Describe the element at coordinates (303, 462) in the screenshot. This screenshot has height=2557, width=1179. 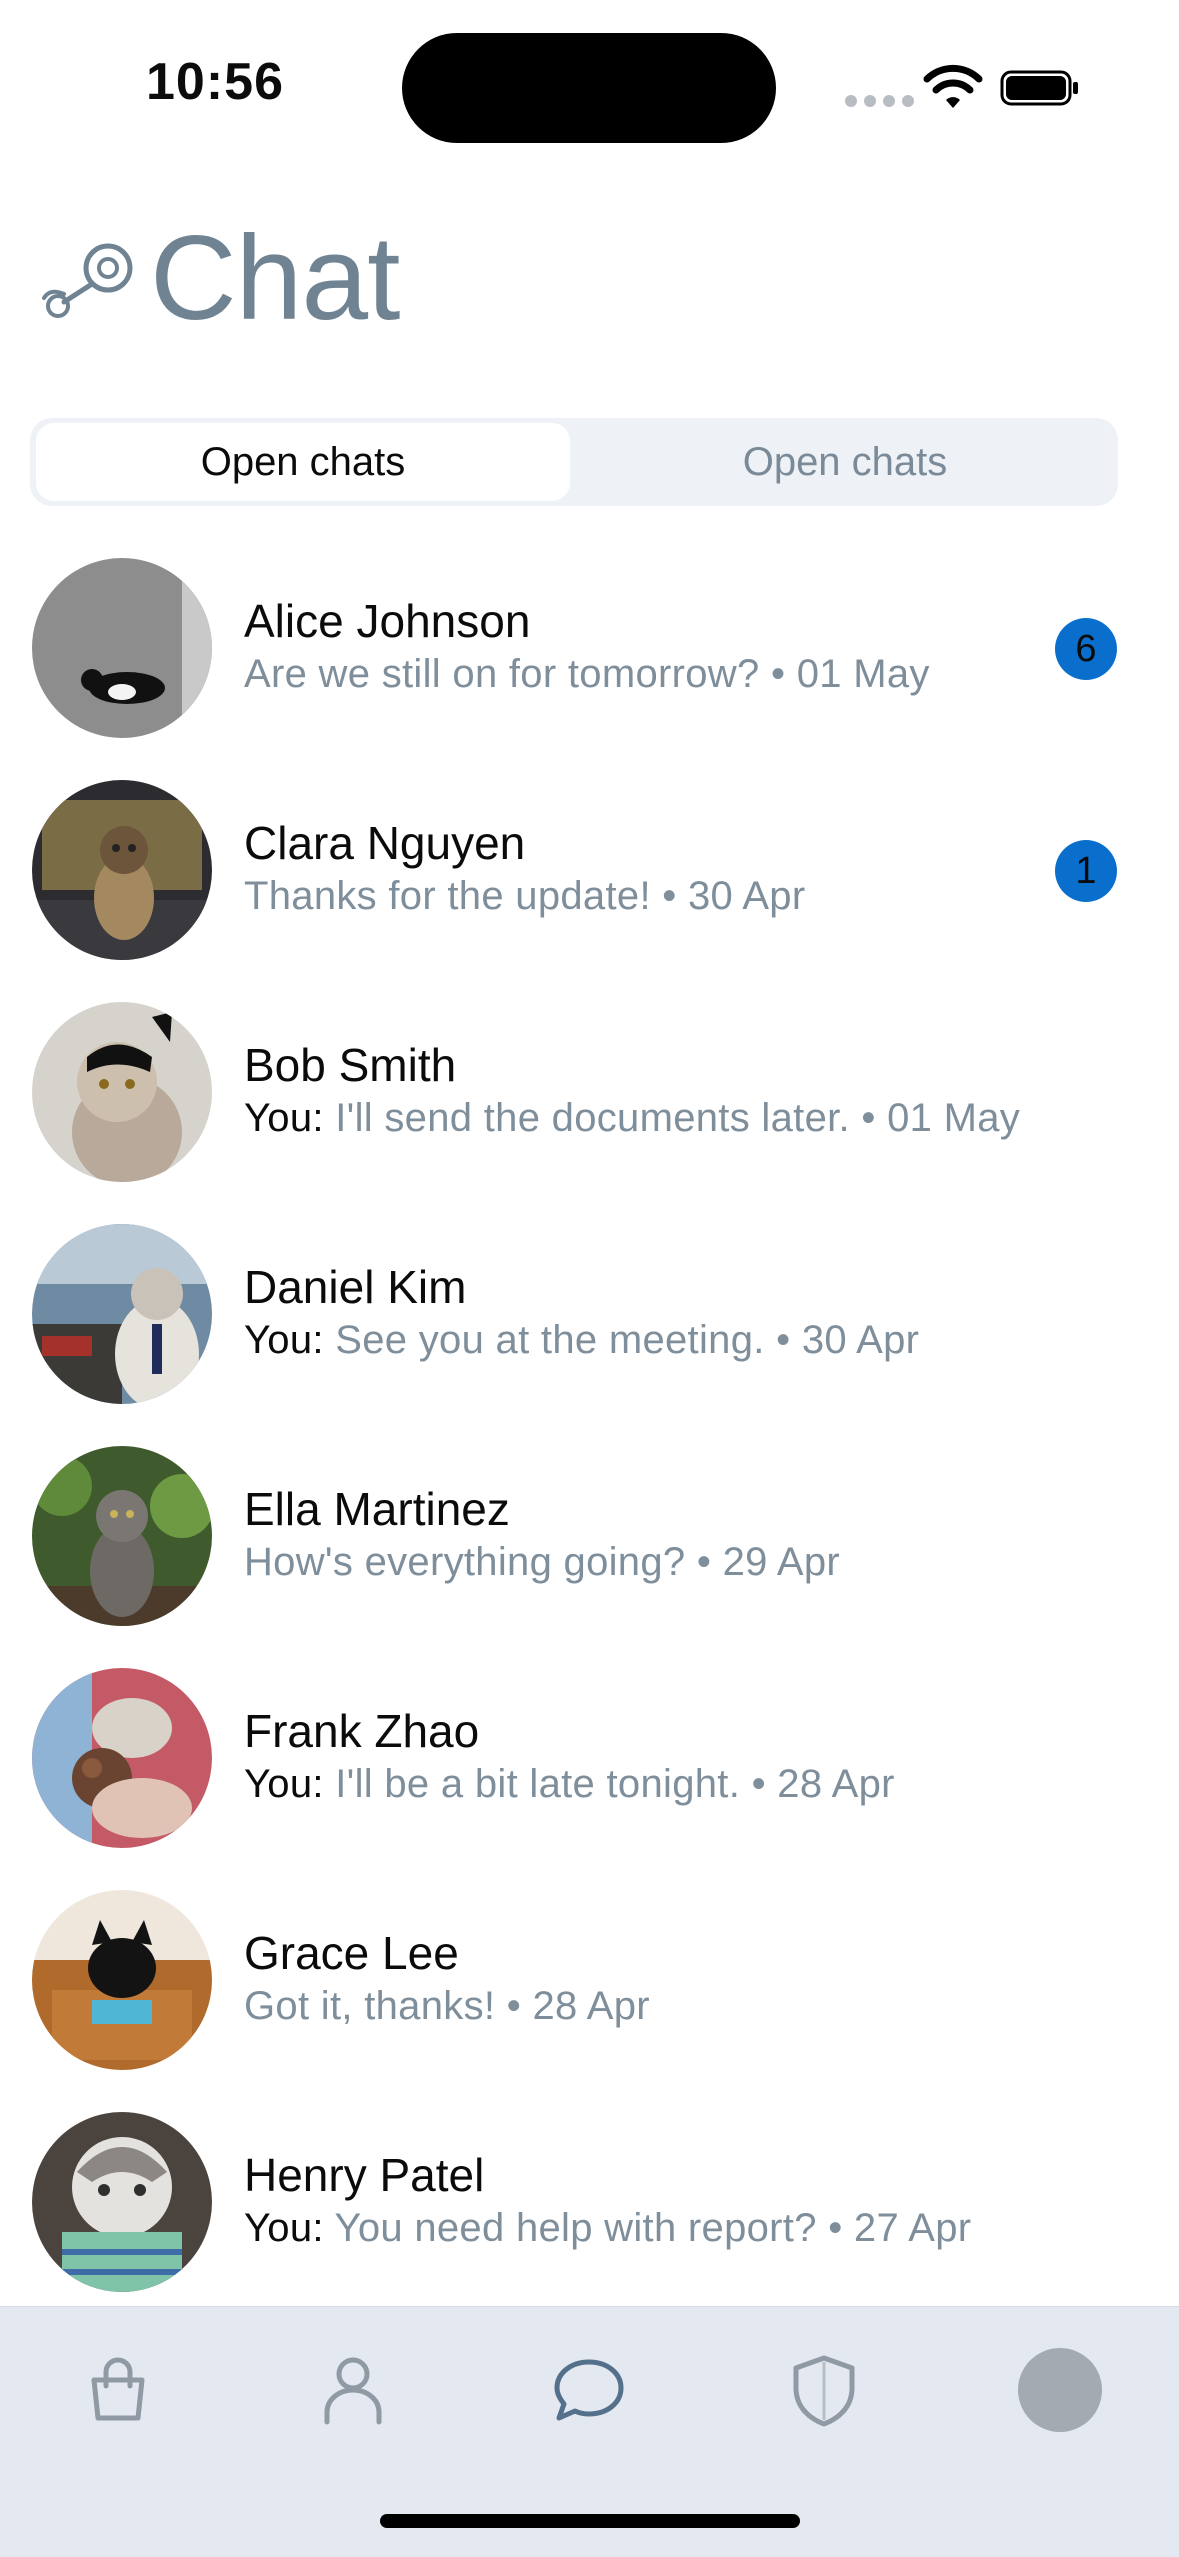
I see `tab-open-chats-active: Open chats` at that location.